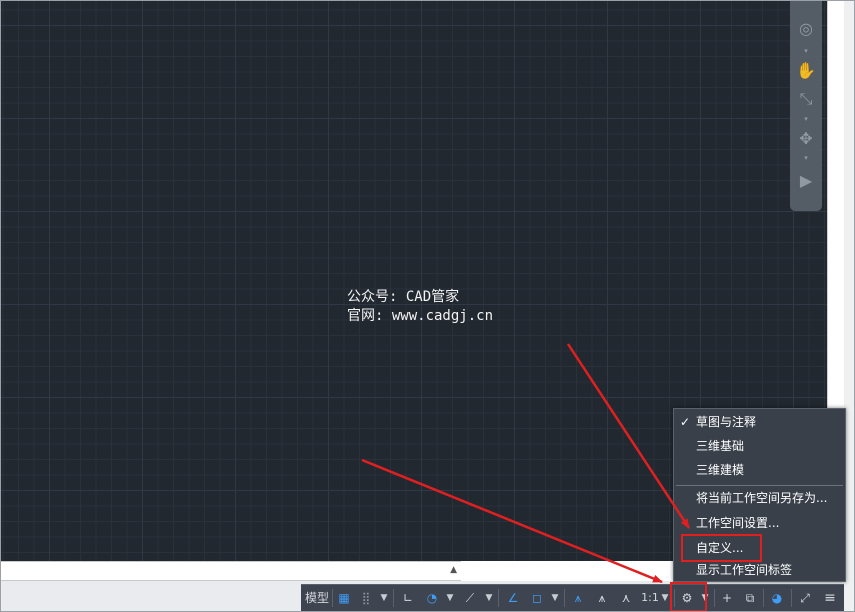 The image size is (855, 612). Describe the element at coordinates (420, 307) in the screenshot. I see `watermark-text: 公众号: CAD管家 官网: www.cadgj.cn` at that location.